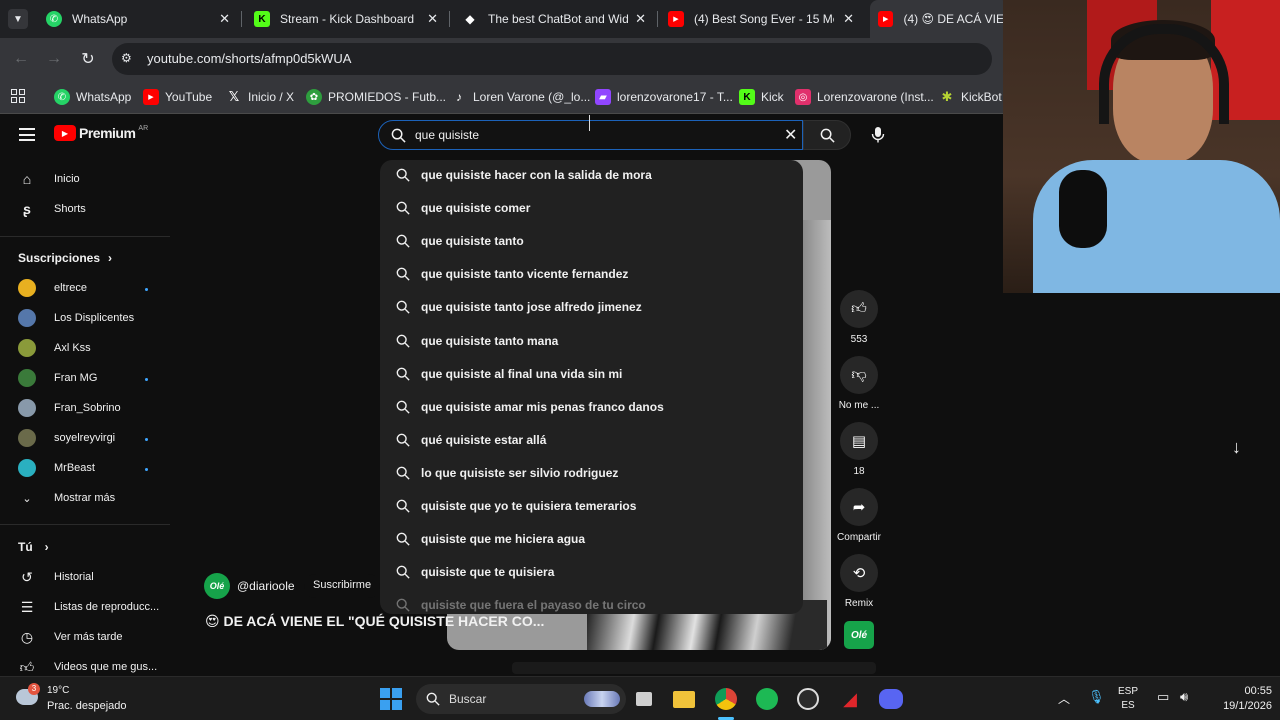 This screenshot has height=720, width=1280. I want to click on tab-title: Stream - Kick Dashboard, so click(347, 19).